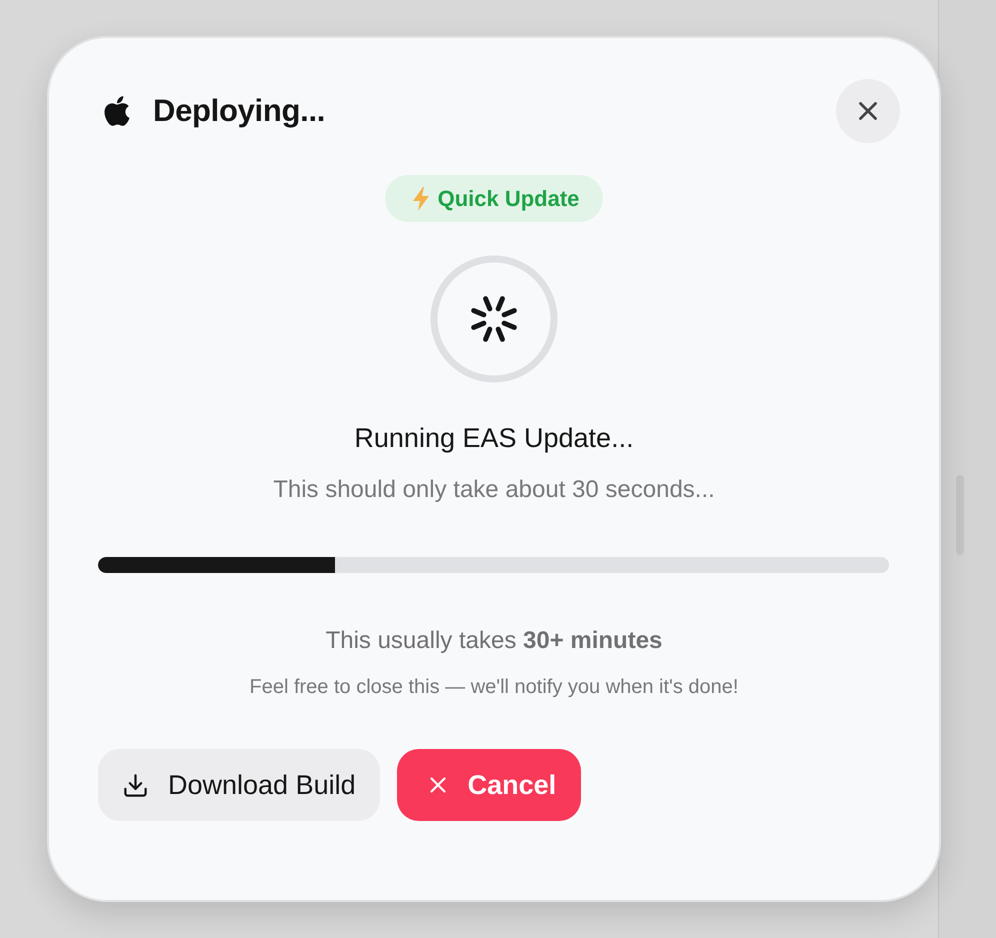 This screenshot has height=938, width=996. Describe the element at coordinates (494, 641) in the screenshot. I see `time-estimate: This usually takes 30+ minutes` at that location.